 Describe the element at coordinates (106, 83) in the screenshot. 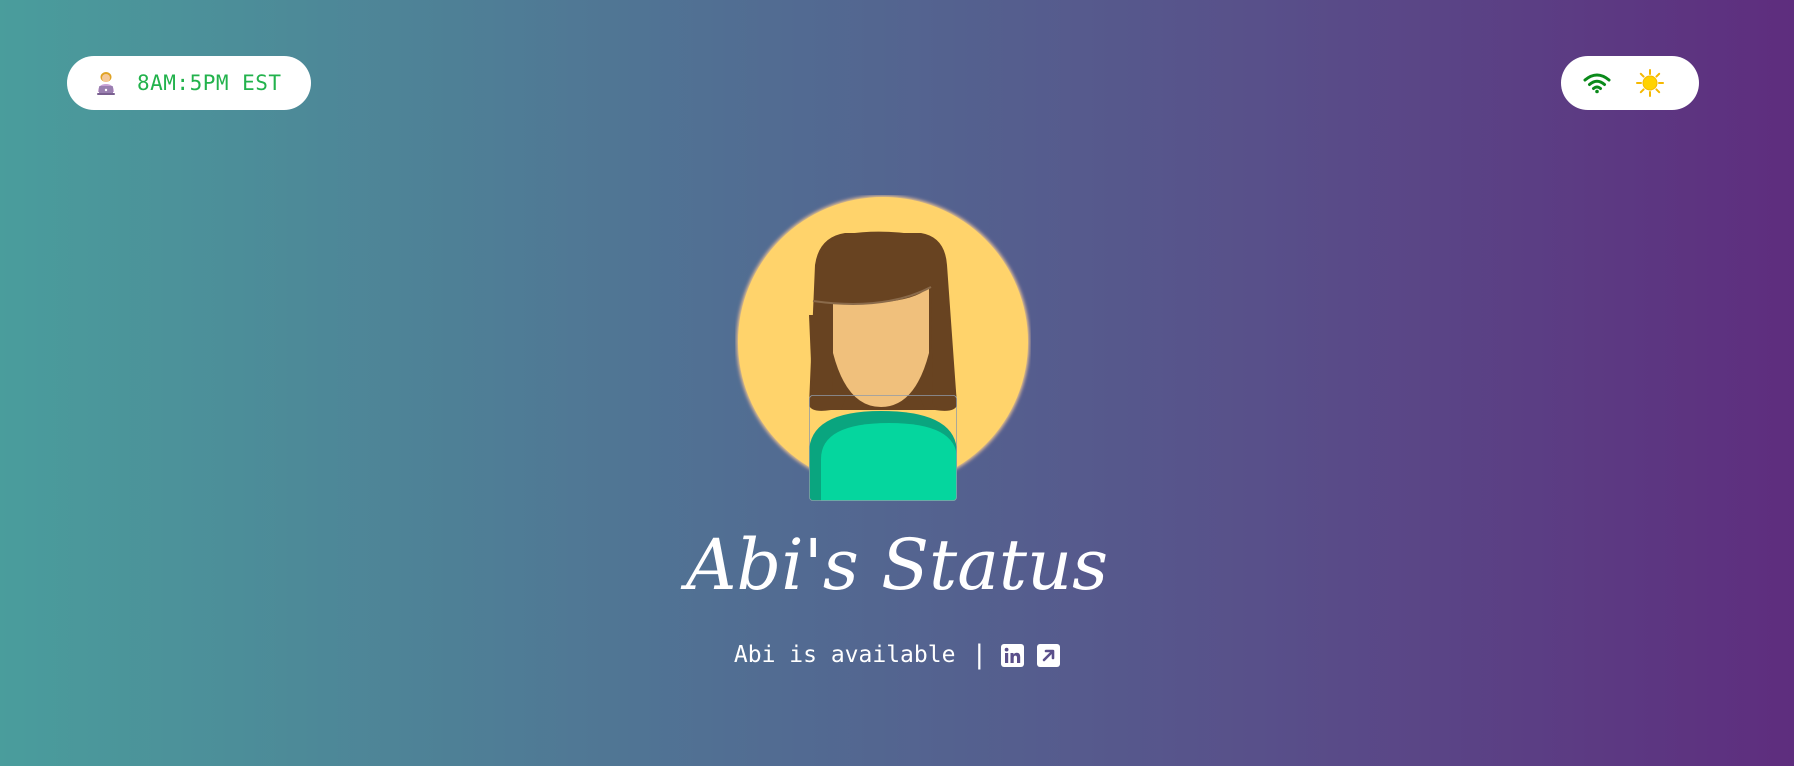

I see `woman-technologist-icon` at that location.